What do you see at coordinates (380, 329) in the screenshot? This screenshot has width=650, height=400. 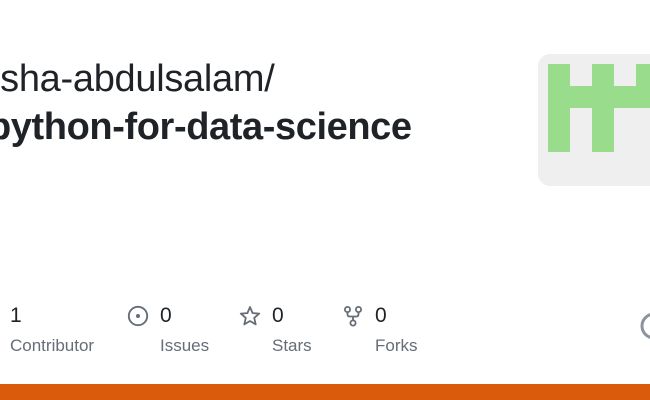 I see `forks-stat: 0 Forks` at bounding box center [380, 329].